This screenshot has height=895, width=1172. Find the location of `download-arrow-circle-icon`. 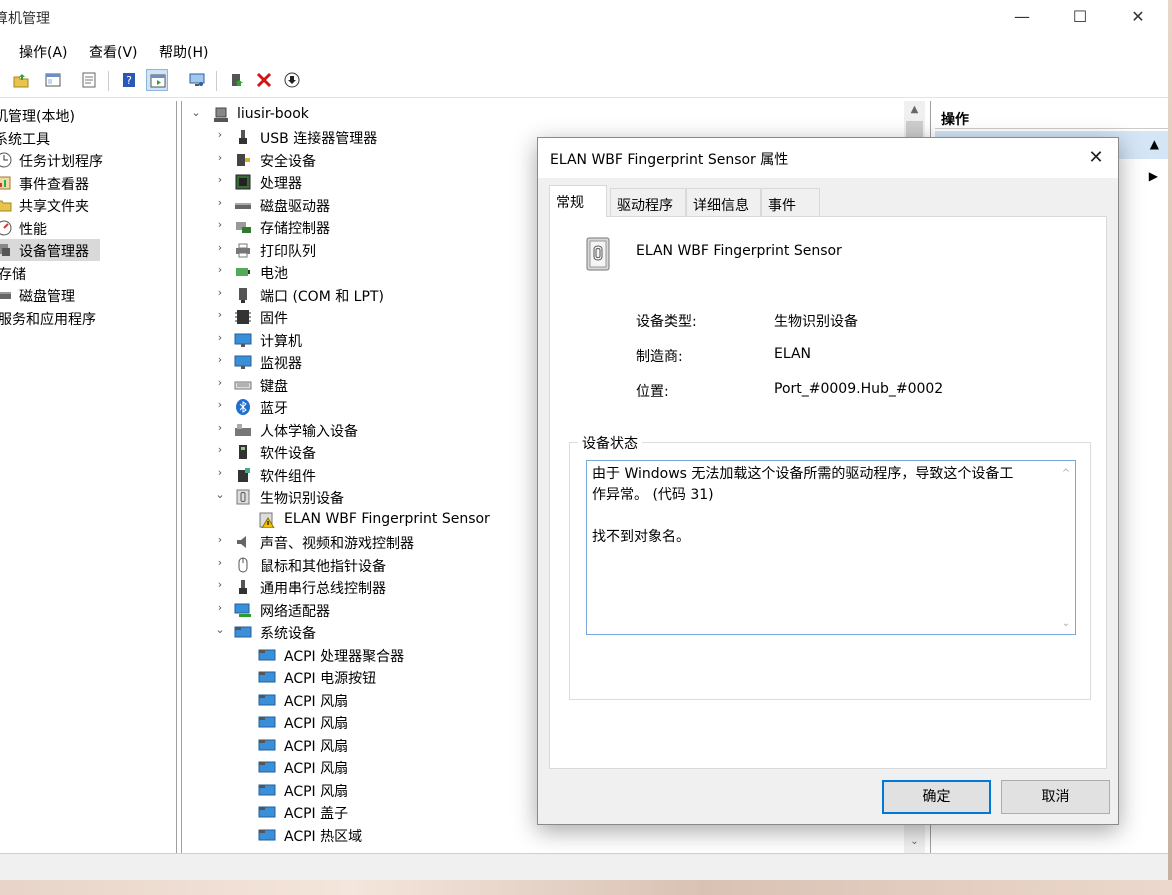

download-arrow-circle-icon is located at coordinates (292, 80).